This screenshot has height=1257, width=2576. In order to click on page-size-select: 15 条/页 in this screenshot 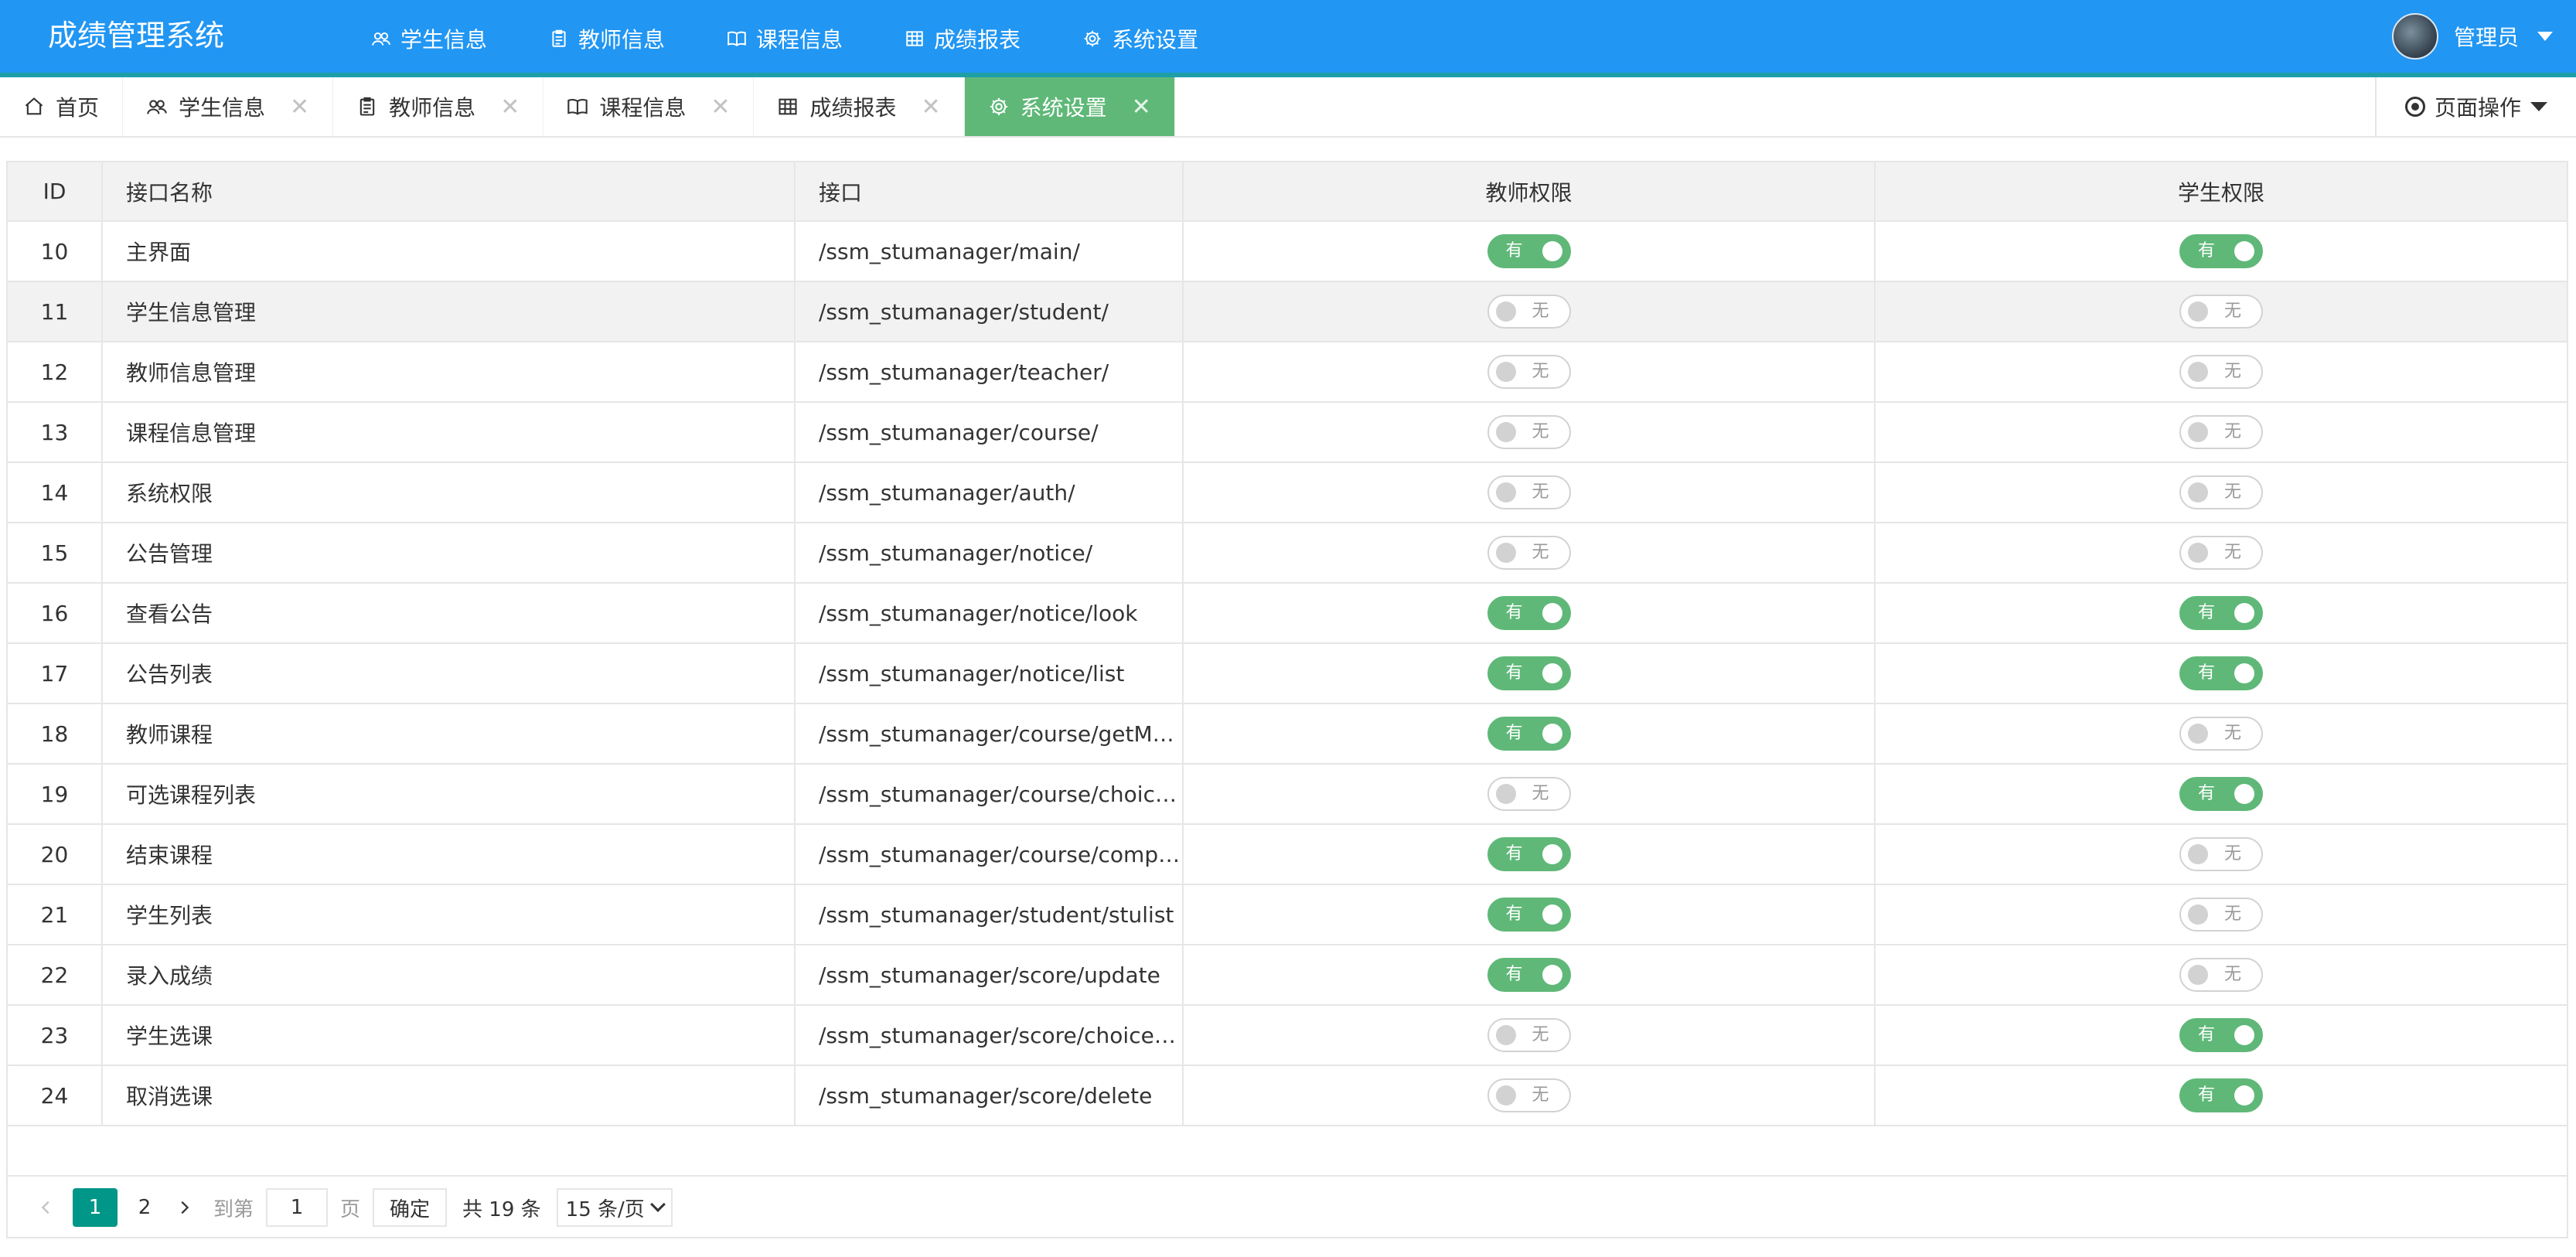, I will do `click(614, 1207)`.